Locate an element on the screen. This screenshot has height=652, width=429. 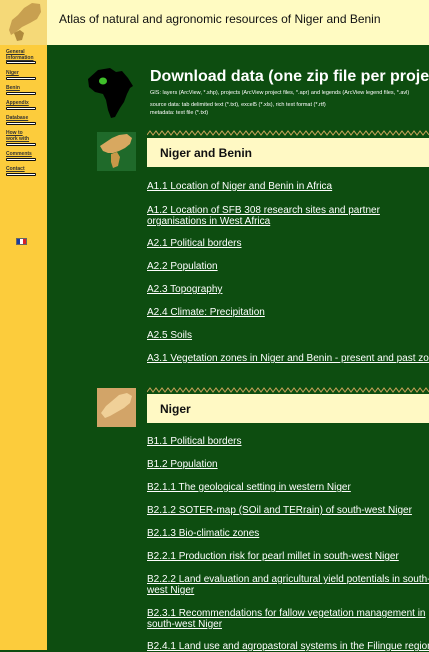
nav-label: Appendix is located at coordinates (17, 103).